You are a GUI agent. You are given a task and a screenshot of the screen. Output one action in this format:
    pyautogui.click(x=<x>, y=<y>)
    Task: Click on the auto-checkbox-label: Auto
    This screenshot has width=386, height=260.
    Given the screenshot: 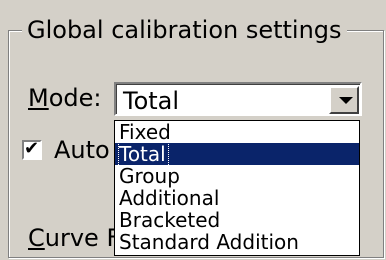 What is the action you would take?
    pyautogui.click(x=82, y=150)
    